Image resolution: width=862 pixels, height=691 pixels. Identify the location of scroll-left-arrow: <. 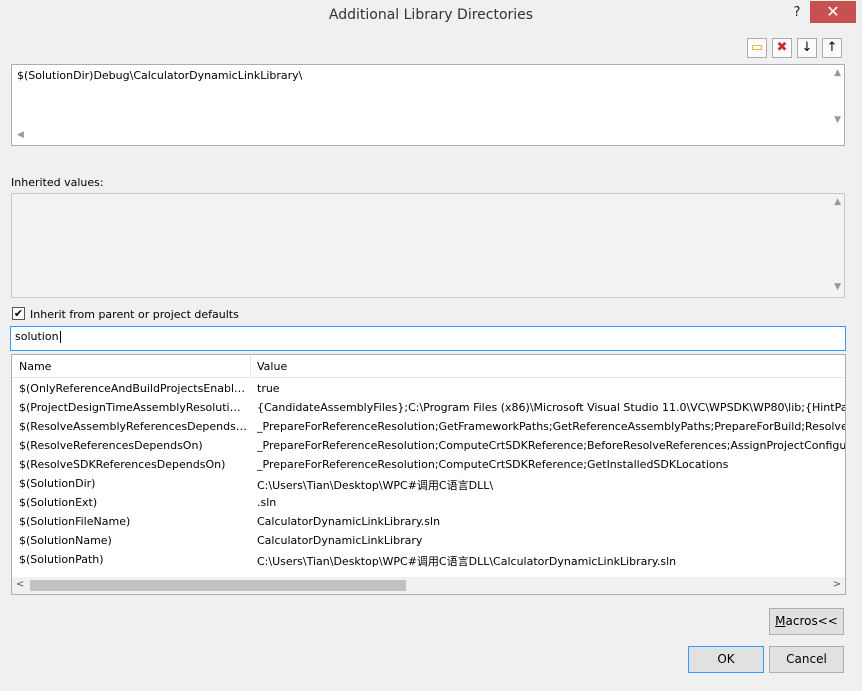
(20, 584).